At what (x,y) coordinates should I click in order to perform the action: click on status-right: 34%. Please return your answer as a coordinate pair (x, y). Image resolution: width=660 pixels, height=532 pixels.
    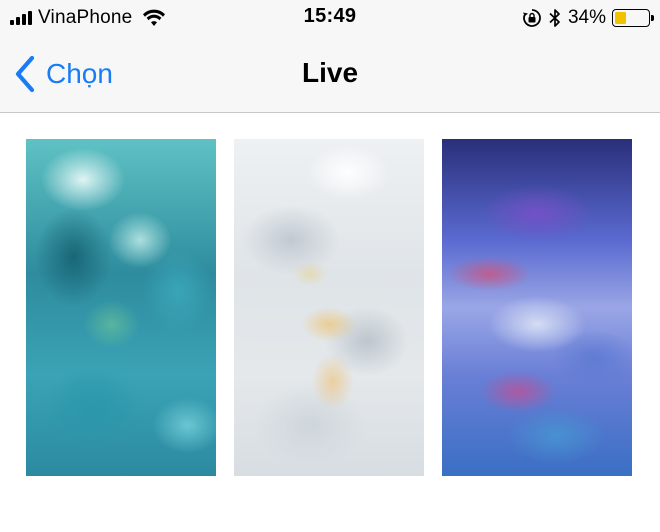
    Looking at the image, I should click on (588, 18).